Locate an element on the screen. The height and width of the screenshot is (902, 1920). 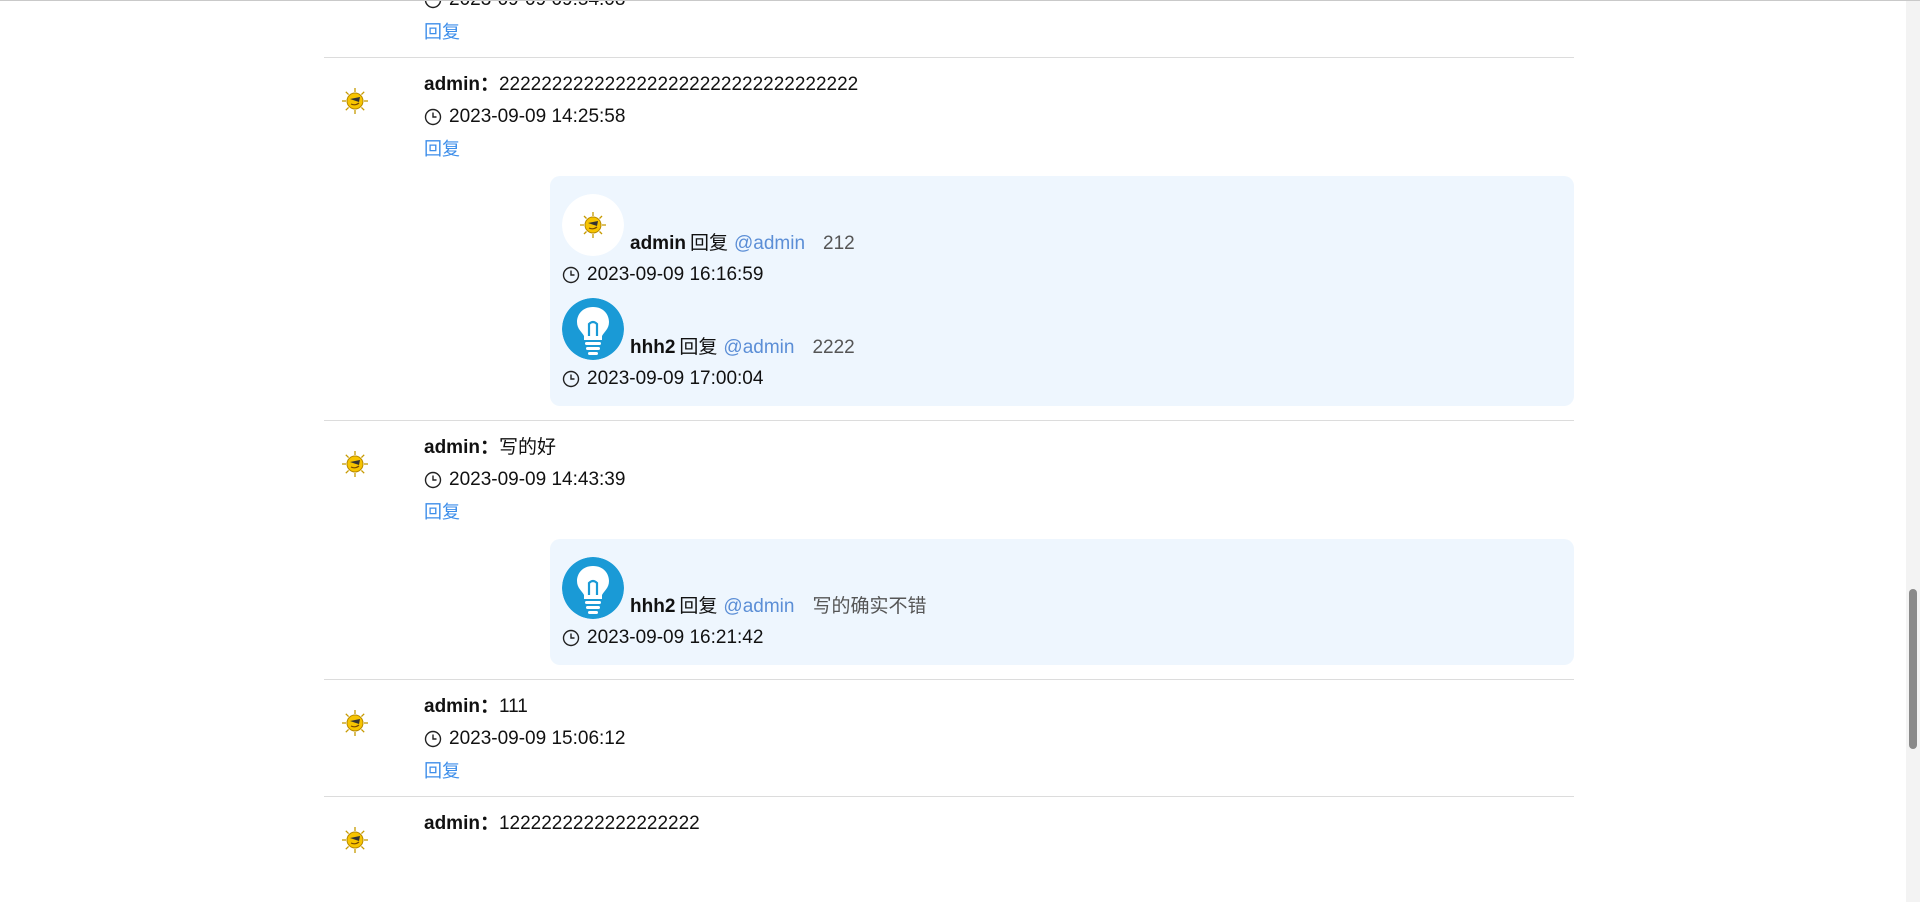
reply-time: 2023-09-09 16:16:59 is located at coordinates (1062, 275).